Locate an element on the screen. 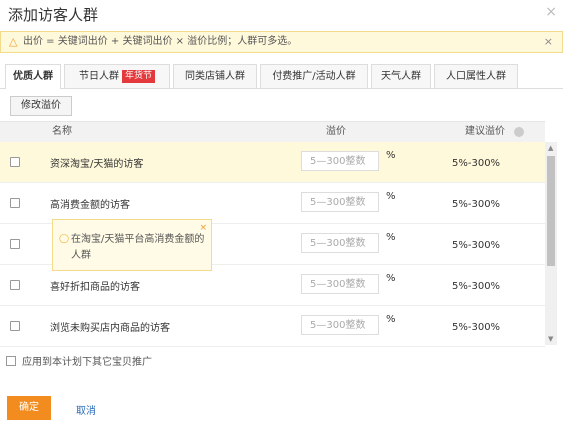 This screenshot has width=563, height=428. tooltip: ◯ 在淘宝/天猫平台高消费金额的人群 × is located at coordinates (132, 245).